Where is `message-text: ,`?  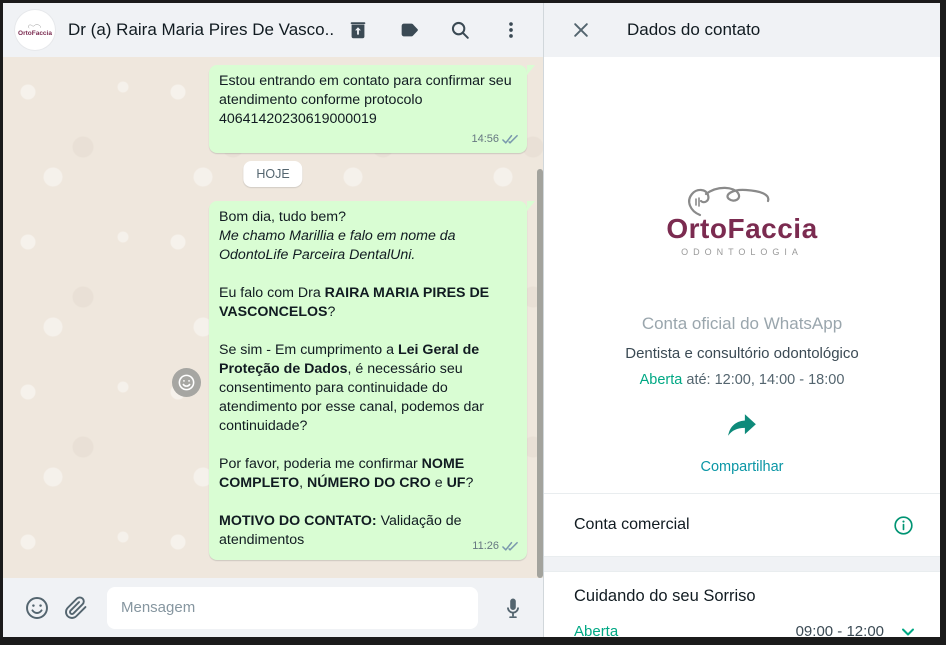
message-text: , is located at coordinates (303, 483).